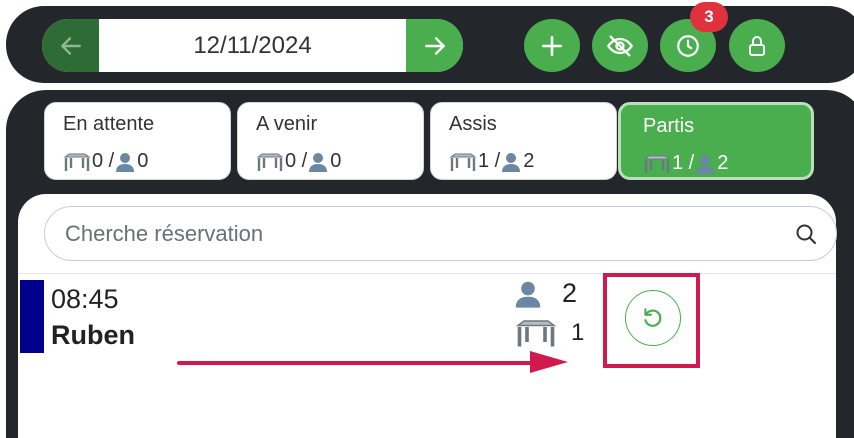 This screenshot has width=854, height=438. Describe the element at coordinates (688, 45) in the screenshot. I see `clock-icon` at that location.